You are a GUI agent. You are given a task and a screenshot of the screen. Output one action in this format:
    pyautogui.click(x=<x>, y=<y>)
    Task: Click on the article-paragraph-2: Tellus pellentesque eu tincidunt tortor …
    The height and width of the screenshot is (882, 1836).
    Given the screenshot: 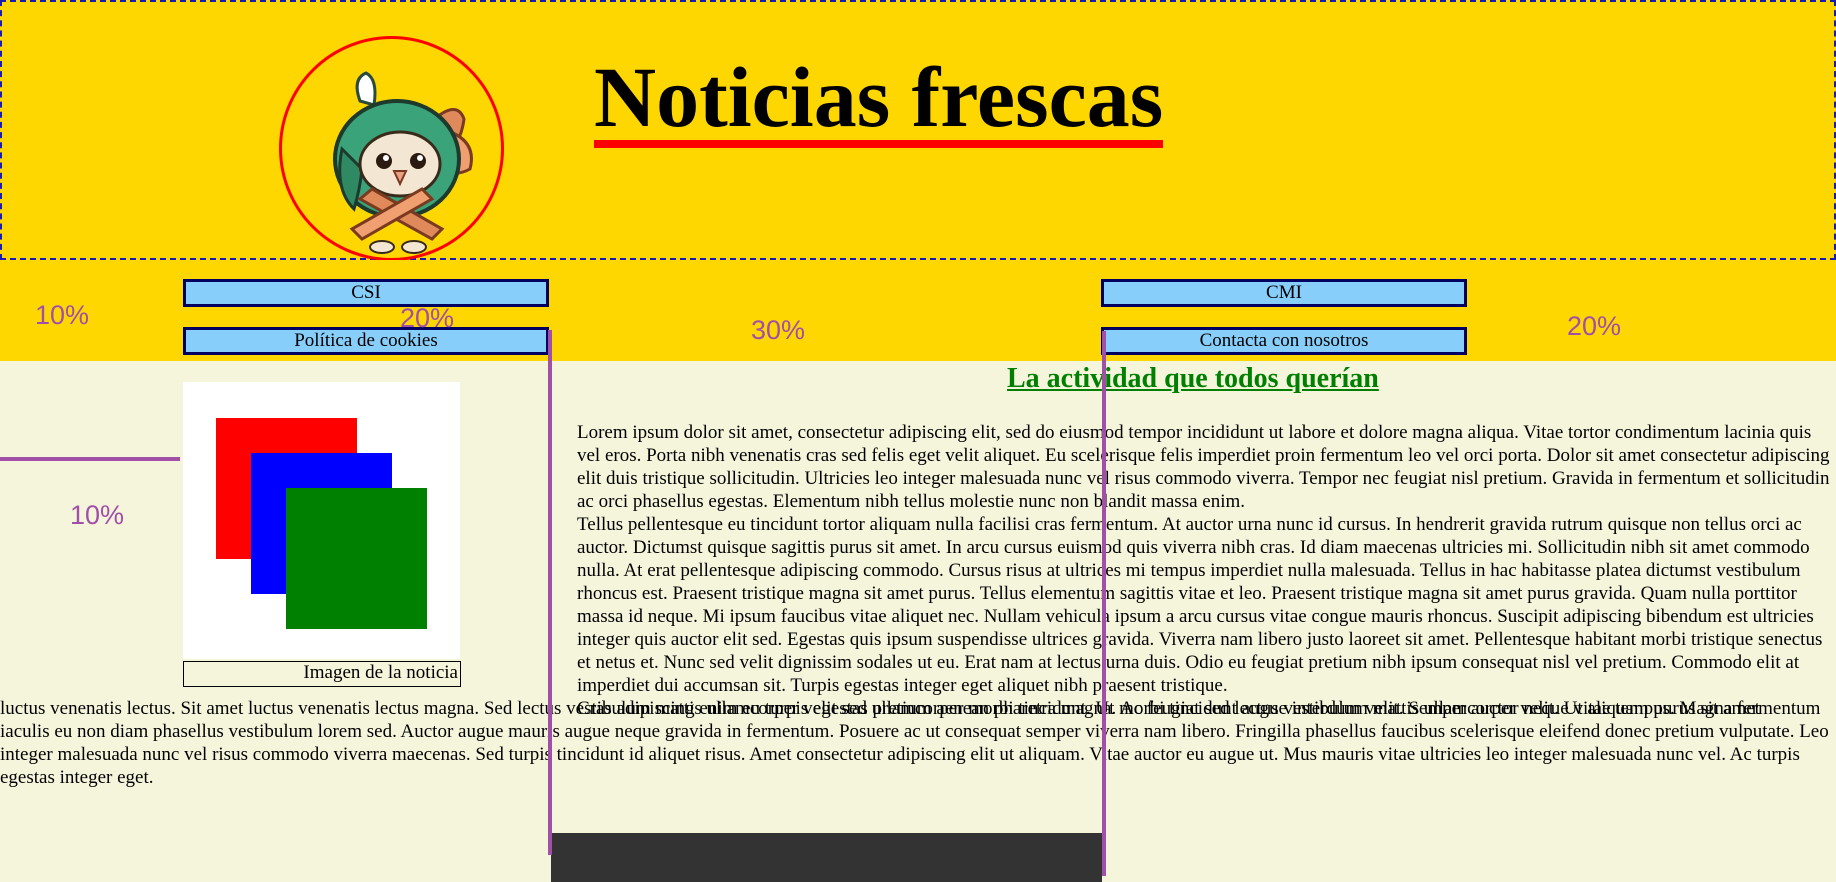 What is the action you would take?
    pyautogui.click(x=1200, y=605)
    